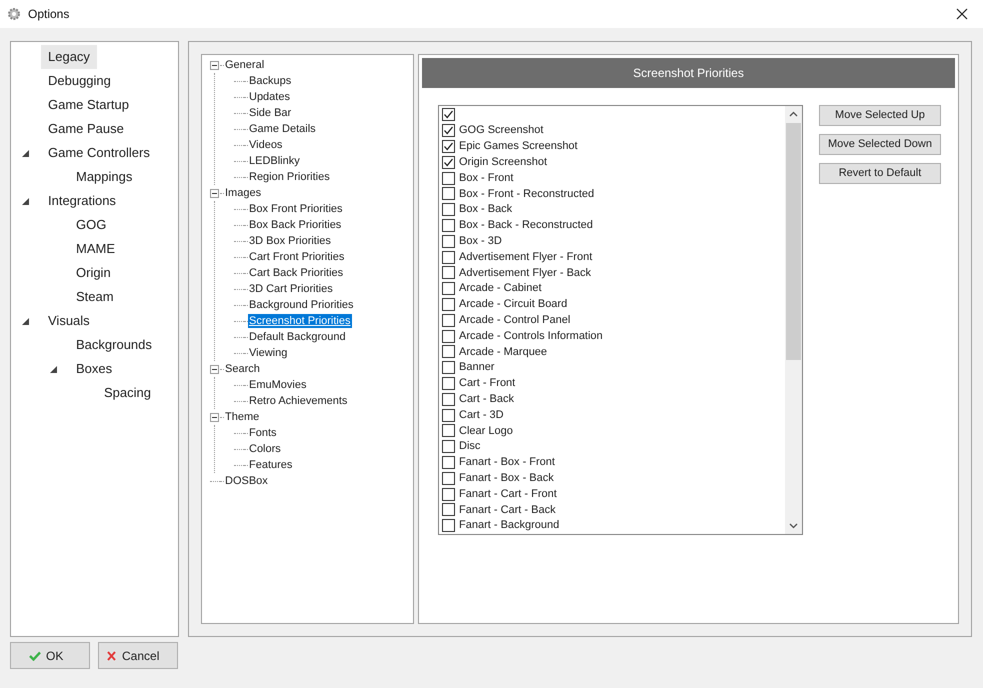 The image size is (983, 688). Describe the element at coordinates (481, 415) in the screenshot. I see `list-item-label: Cart - 3D` at that location.